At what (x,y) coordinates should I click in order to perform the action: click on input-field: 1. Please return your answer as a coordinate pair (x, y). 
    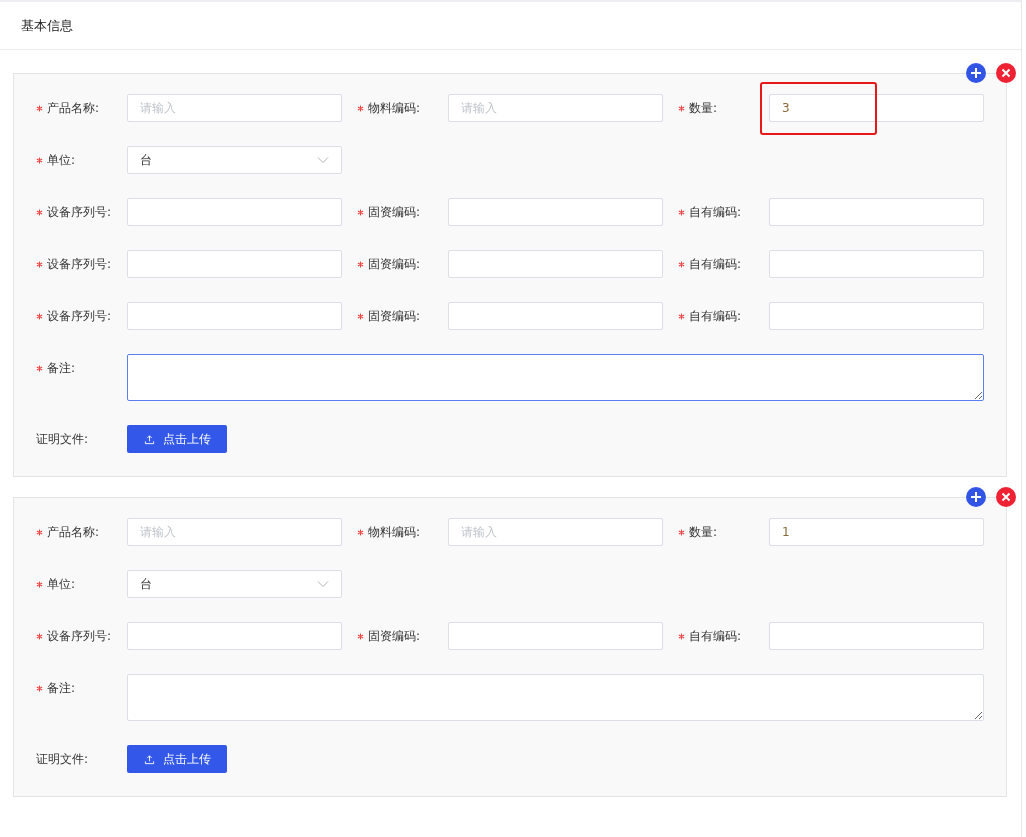
    Looking at the image, I should click on (876, 532).